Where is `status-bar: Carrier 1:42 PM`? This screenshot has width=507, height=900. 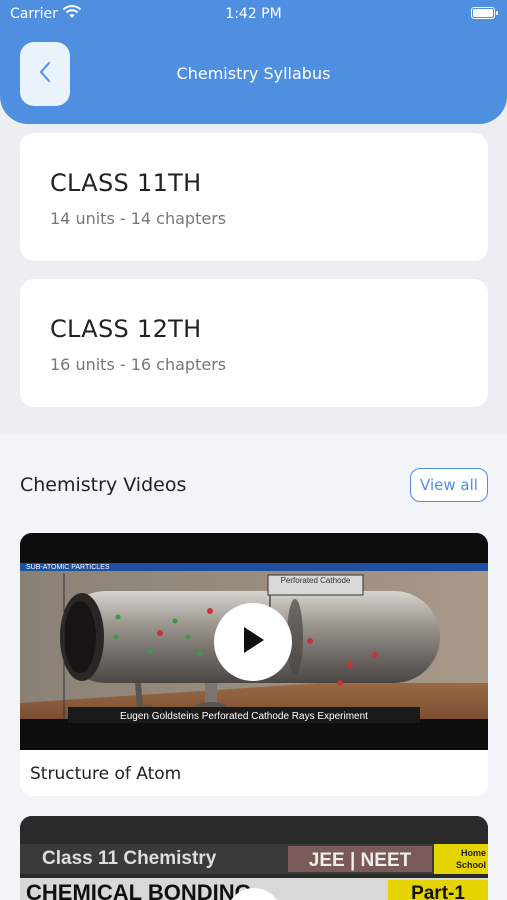
status-bar: Carrier 1:42 PM is located at coordinates (253, 15).